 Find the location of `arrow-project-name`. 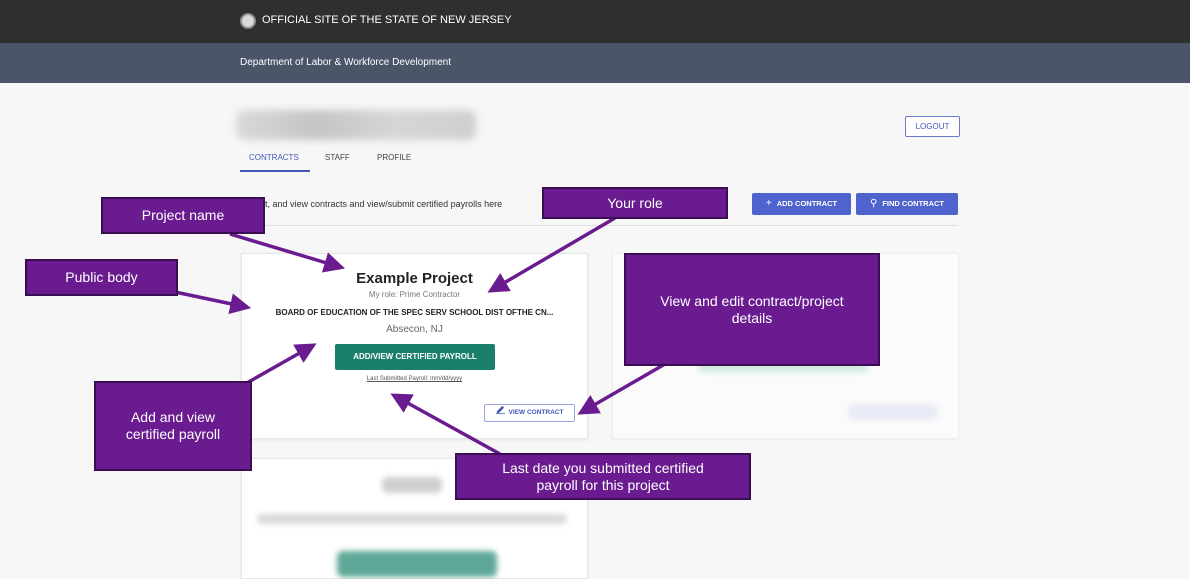

arrow-project-name is located at coordinates (287, 252).